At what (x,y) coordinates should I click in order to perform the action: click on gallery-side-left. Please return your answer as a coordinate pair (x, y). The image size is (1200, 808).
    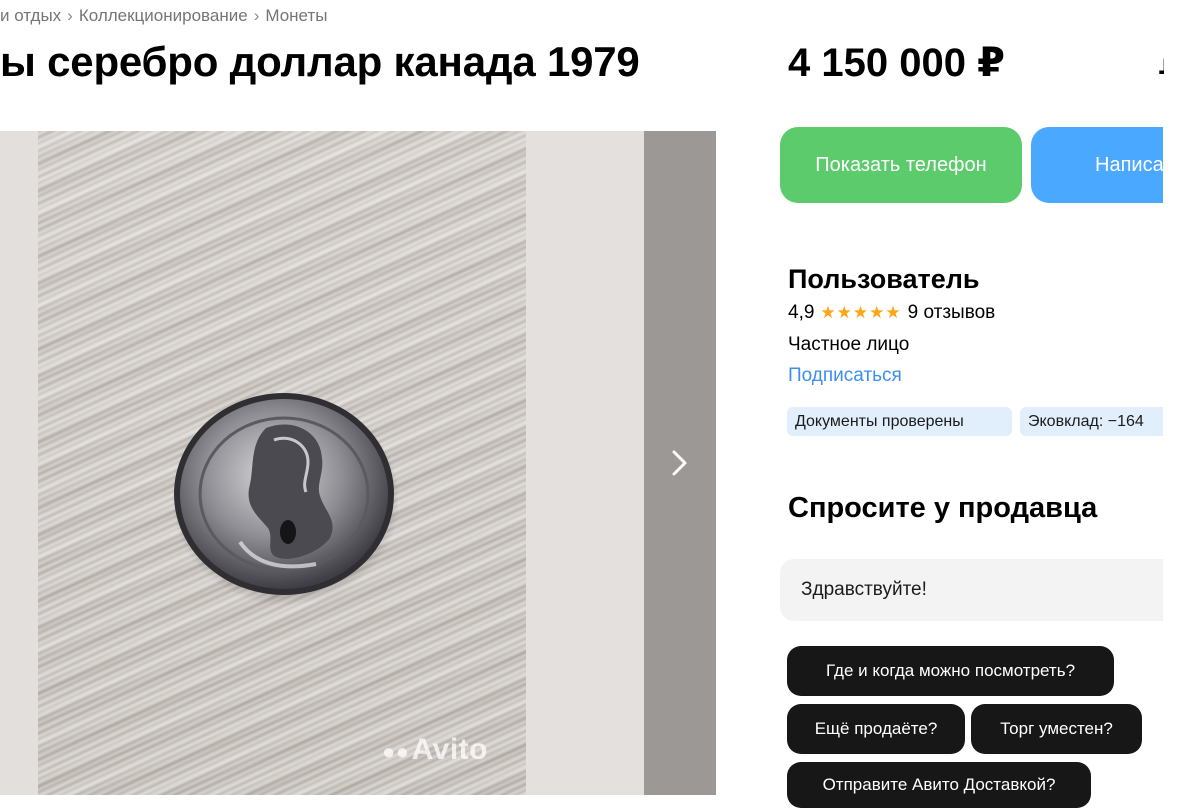
    Looking at the image, I should click on (19, 463).